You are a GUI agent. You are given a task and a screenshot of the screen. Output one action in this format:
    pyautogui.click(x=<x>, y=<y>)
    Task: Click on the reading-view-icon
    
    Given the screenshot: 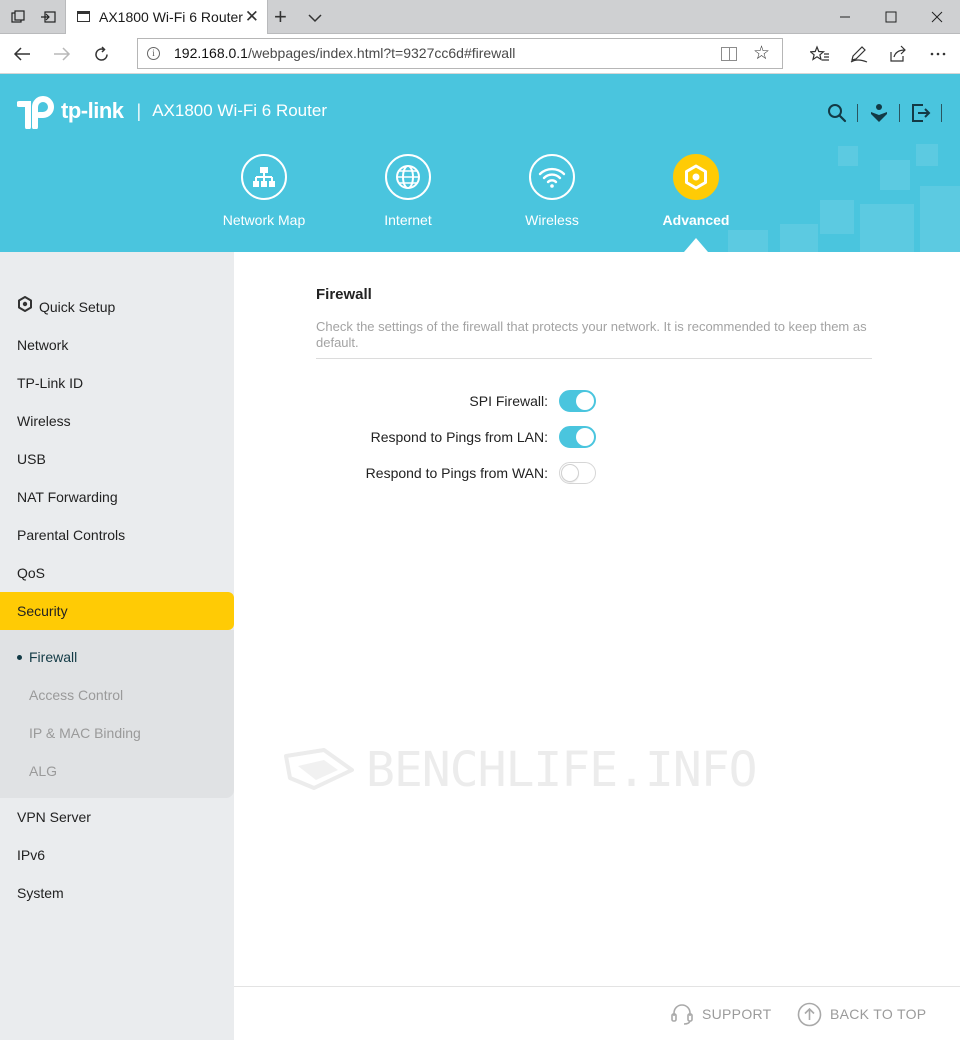 What is the action you would take?
    pyautogui.click(x=729, y=54)
    